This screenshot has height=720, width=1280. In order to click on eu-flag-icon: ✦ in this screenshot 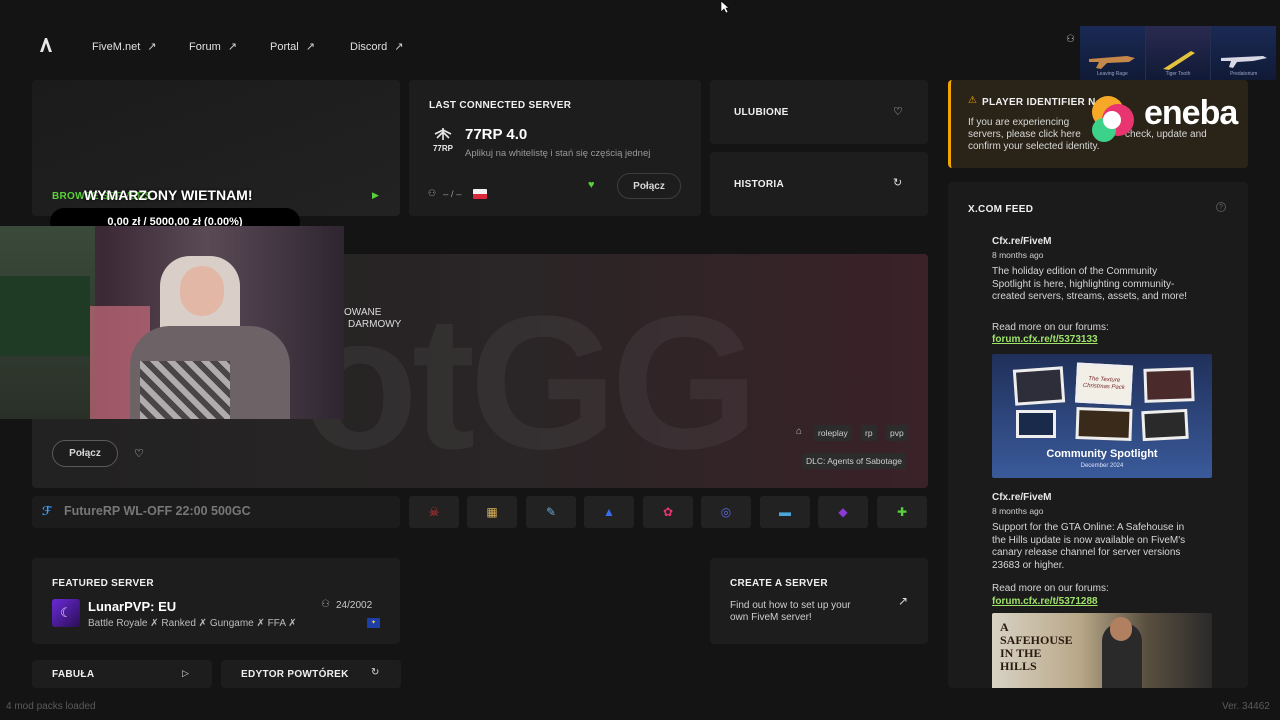, I will do `click(373, 623)`.